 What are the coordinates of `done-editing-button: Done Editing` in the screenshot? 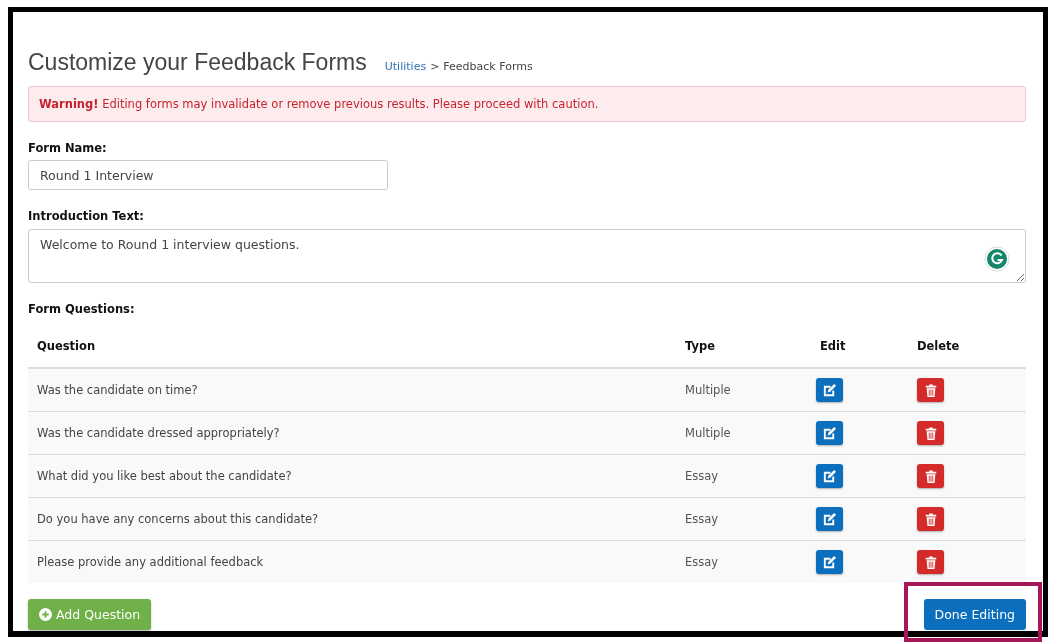 It's located at (974, 614).